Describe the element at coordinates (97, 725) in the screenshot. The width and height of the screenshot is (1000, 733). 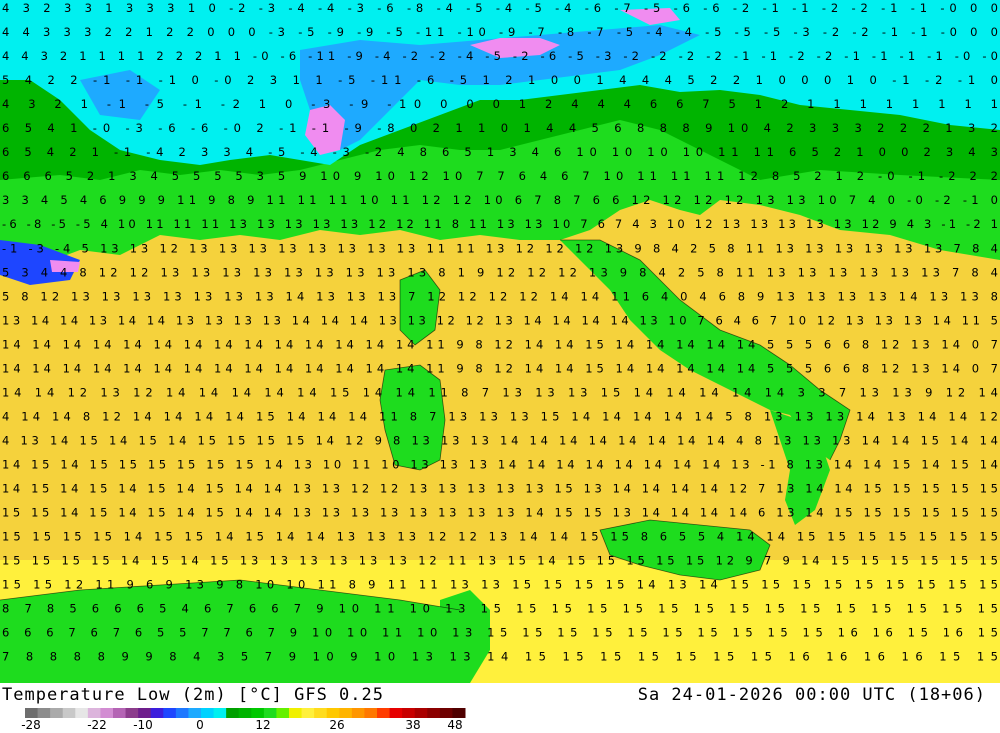
I see `legend-tick: -22` at that location.